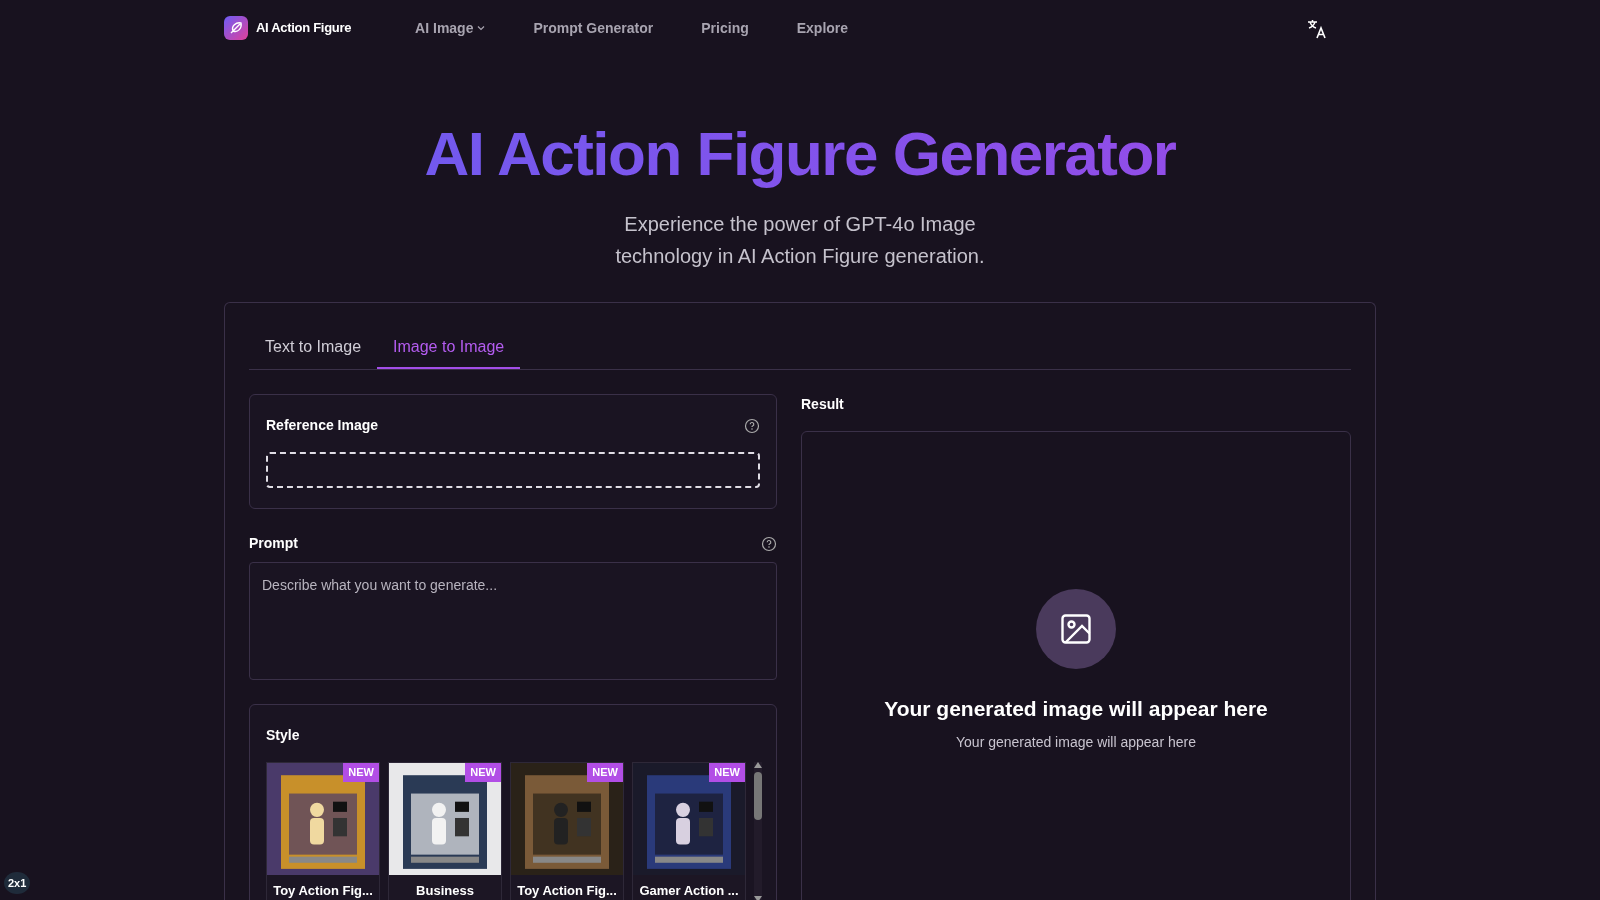  Describe the element at coordinates (449, 348) in the screenshot. I see `tab: Image to Image` at that location.